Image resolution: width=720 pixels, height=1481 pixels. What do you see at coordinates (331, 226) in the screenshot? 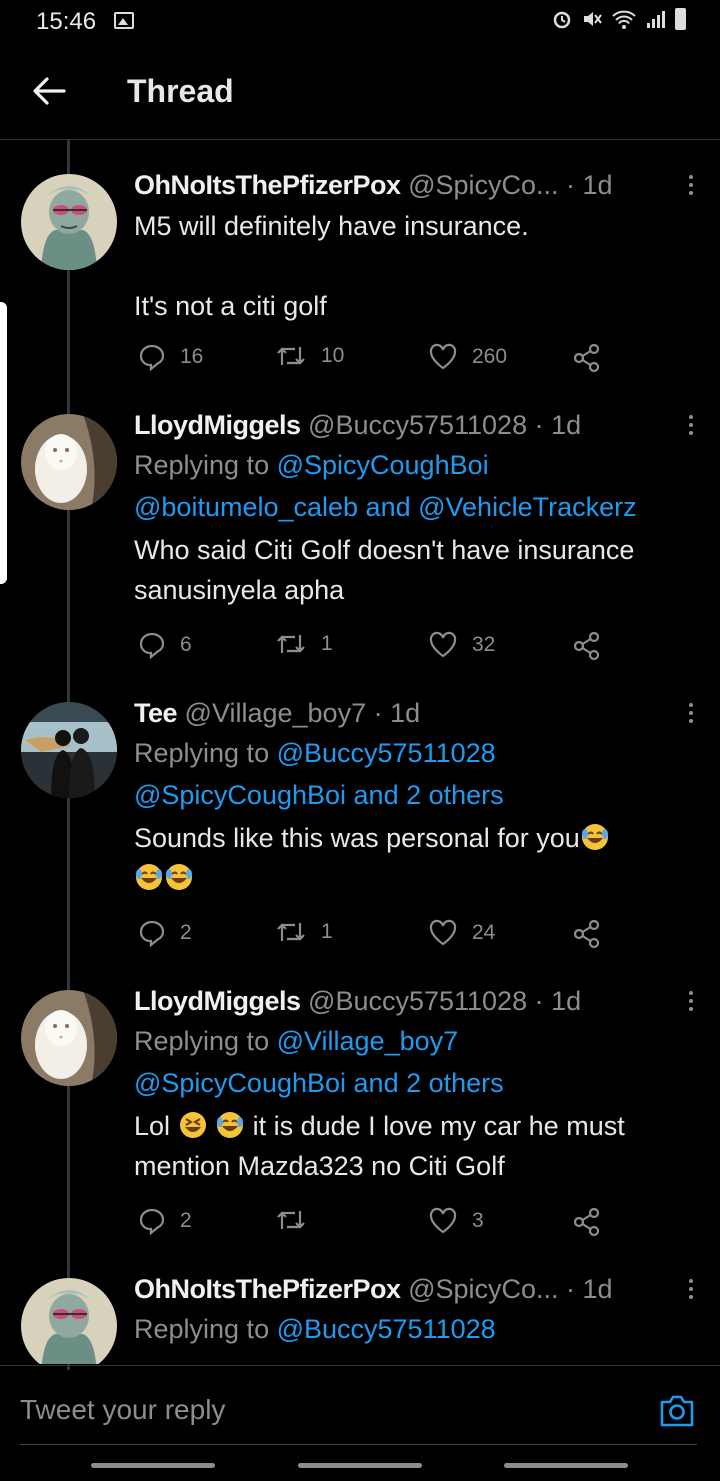
I see `tweet-text-line: M5 will definitely have insurance.` at bounding box center [331, 226].